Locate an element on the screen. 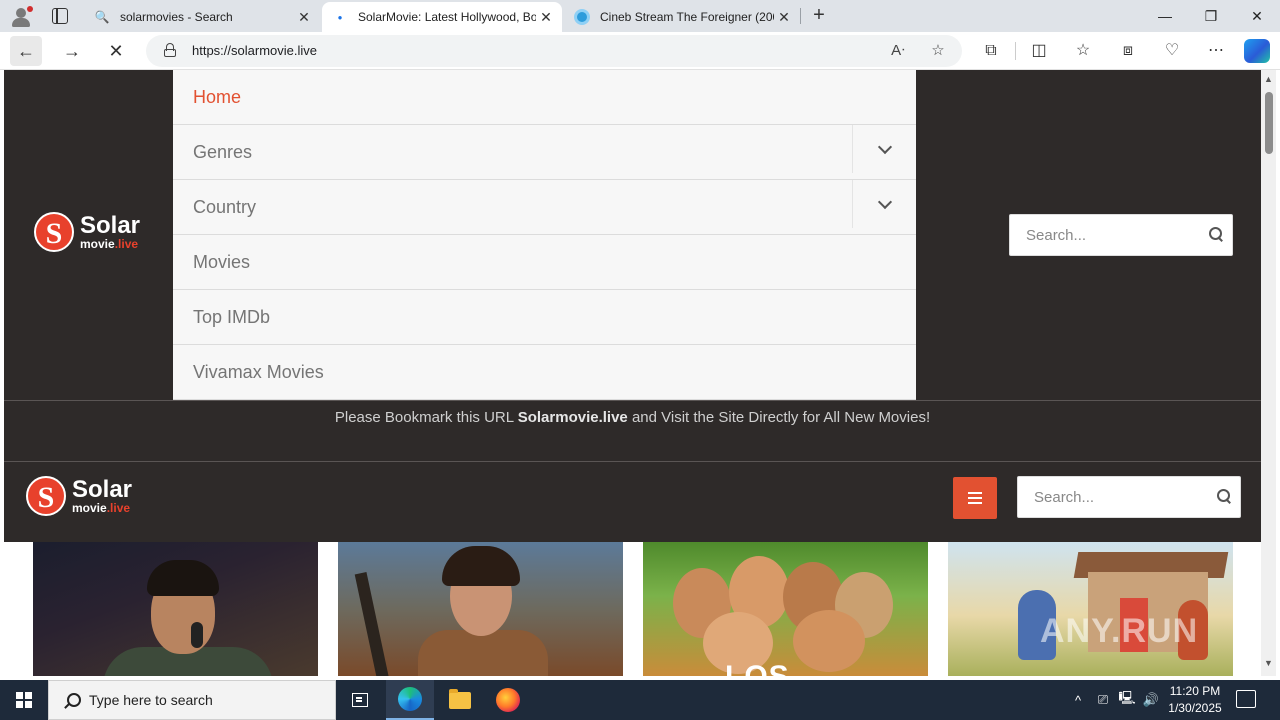 This screenshot has height=720, width=1280. nav-item-country: Country is located at coordinates (544, 207).